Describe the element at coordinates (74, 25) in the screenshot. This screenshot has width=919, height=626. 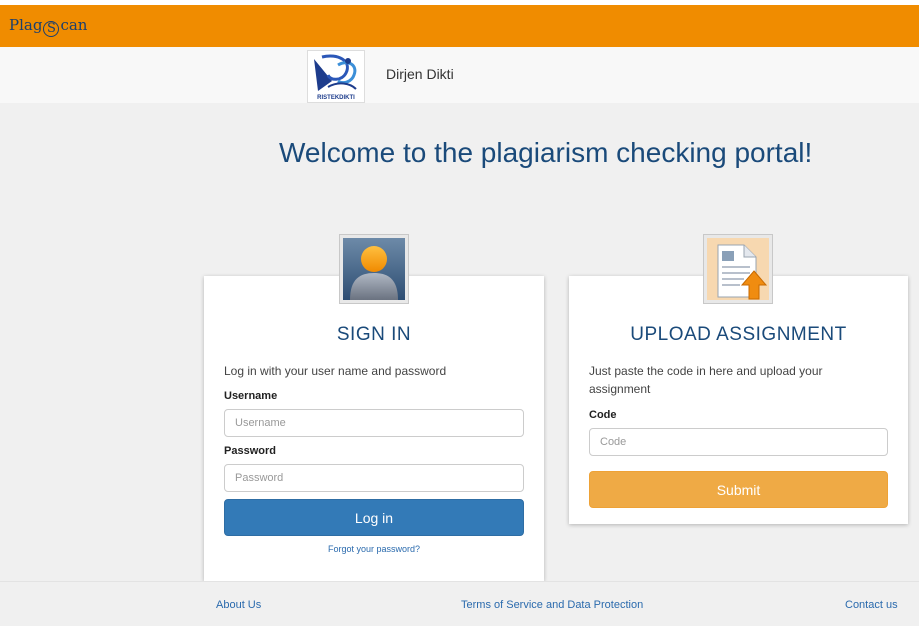
I see `brand-text-suffix: can` at that location.